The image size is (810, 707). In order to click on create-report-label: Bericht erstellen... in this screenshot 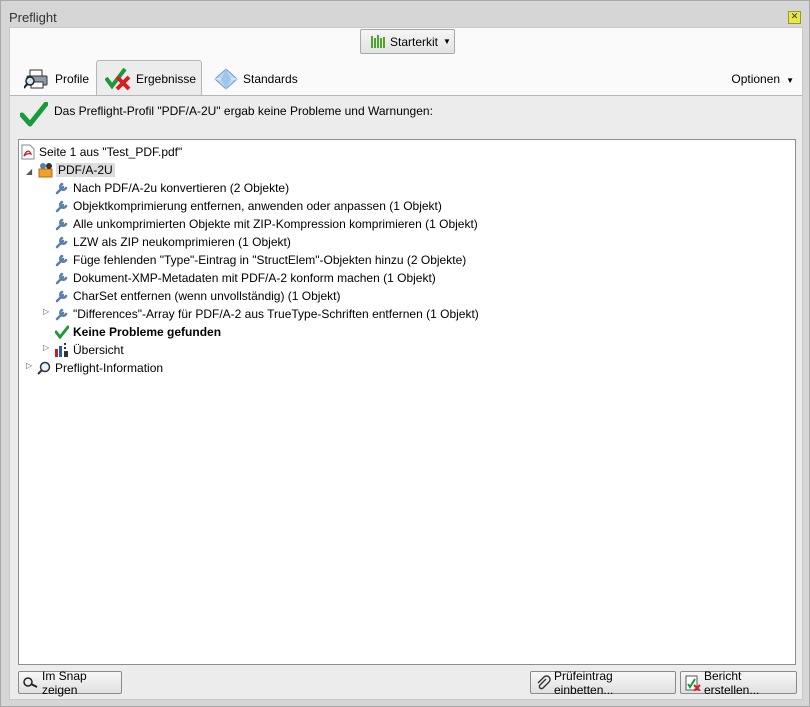, I will do `click(732, 682)`.